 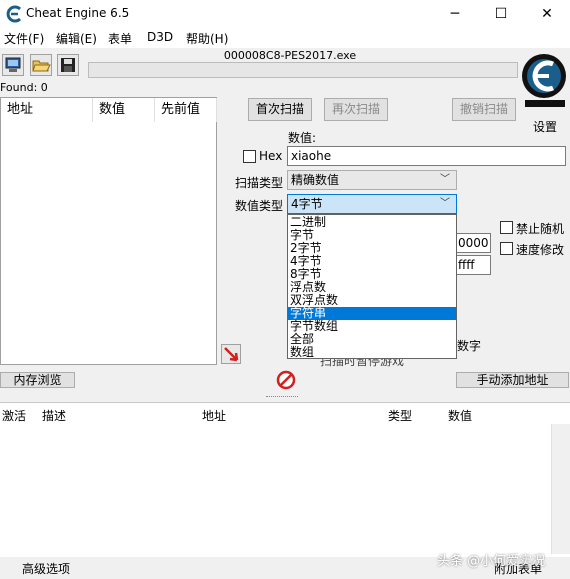 I want to click on undo-scan-button: 撤销扫描, so click(x=484, y=109).